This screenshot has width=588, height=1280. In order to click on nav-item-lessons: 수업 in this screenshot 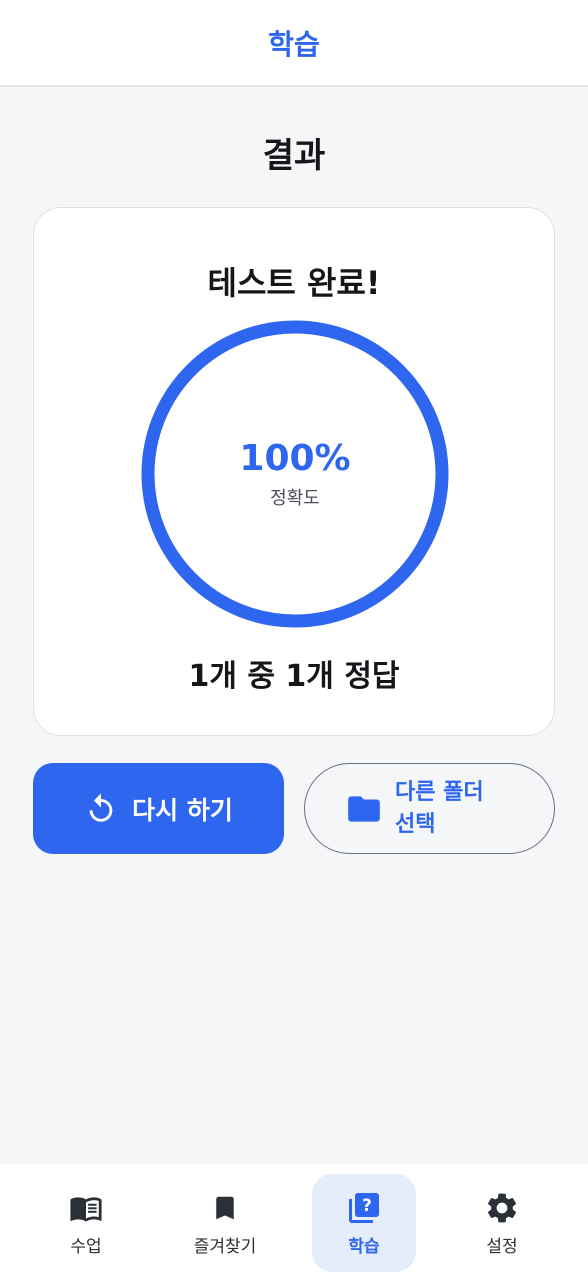, I will do `click(86, 1223)`.